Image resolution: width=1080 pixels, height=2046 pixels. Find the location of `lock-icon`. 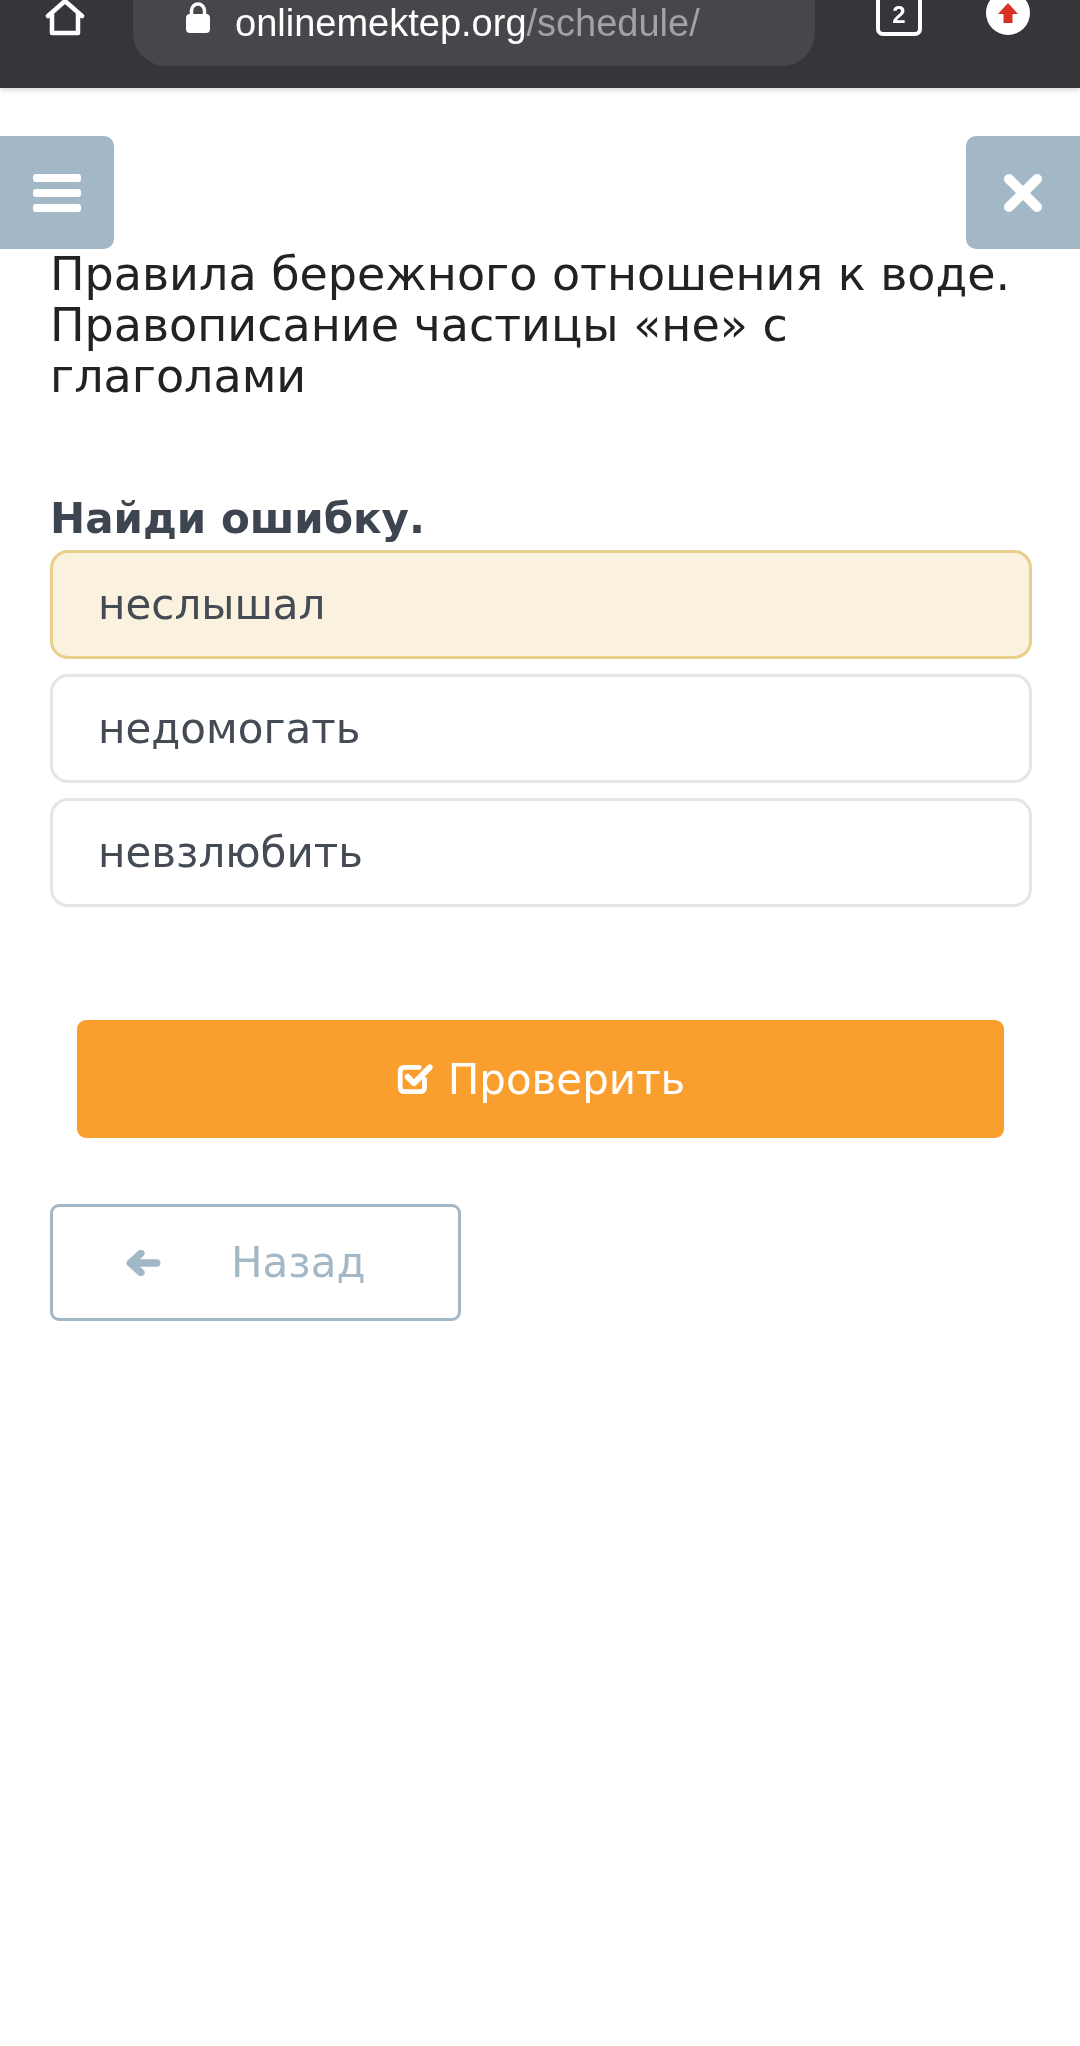

lock-icon is located at coordinates (198, 18).